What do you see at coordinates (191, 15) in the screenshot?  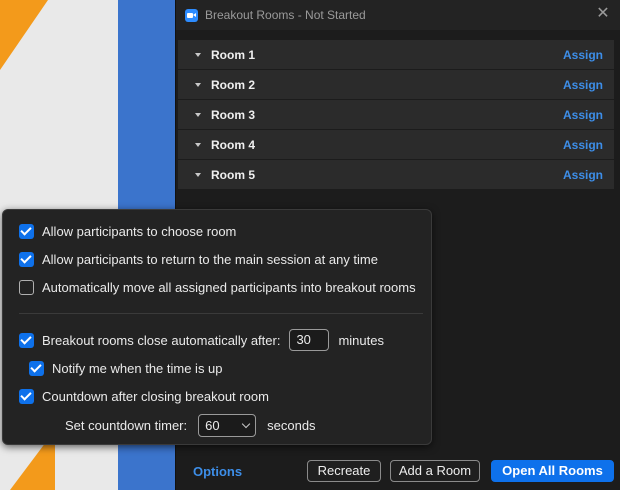 I see `zoom-logo-icon` at bounding box center [191, 15].